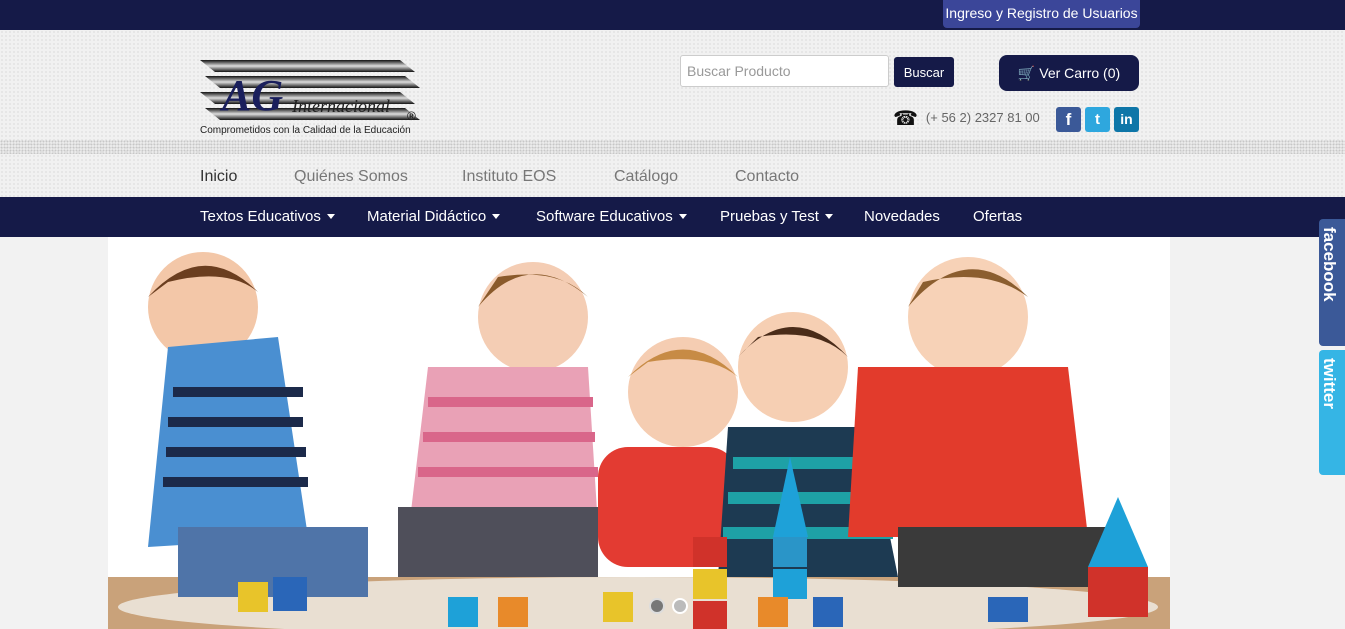  Describe the element at coordinates (646, 177) in the screenshot. I see `subnav-item-catalogo: Catálogo` at that location.